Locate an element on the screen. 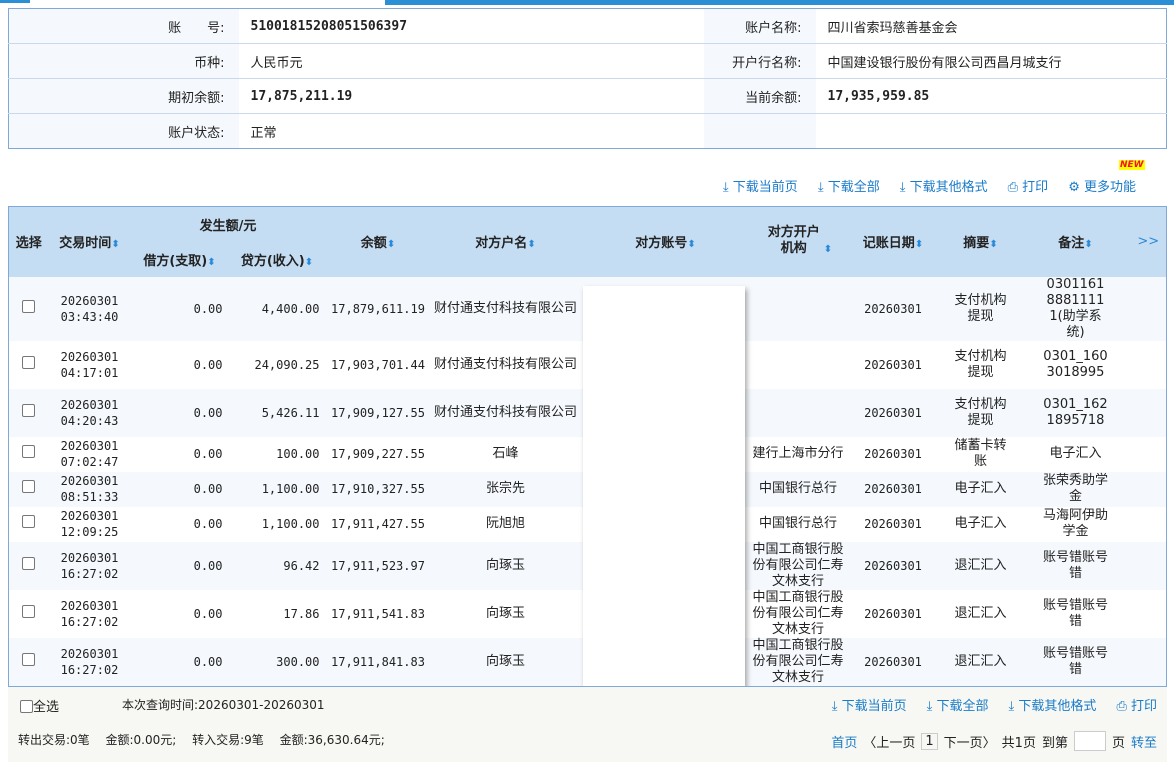 The width and height of the screenshot is (1174, 764). prev-page-link: 〈上一页 is located at coordinates (889, 741).